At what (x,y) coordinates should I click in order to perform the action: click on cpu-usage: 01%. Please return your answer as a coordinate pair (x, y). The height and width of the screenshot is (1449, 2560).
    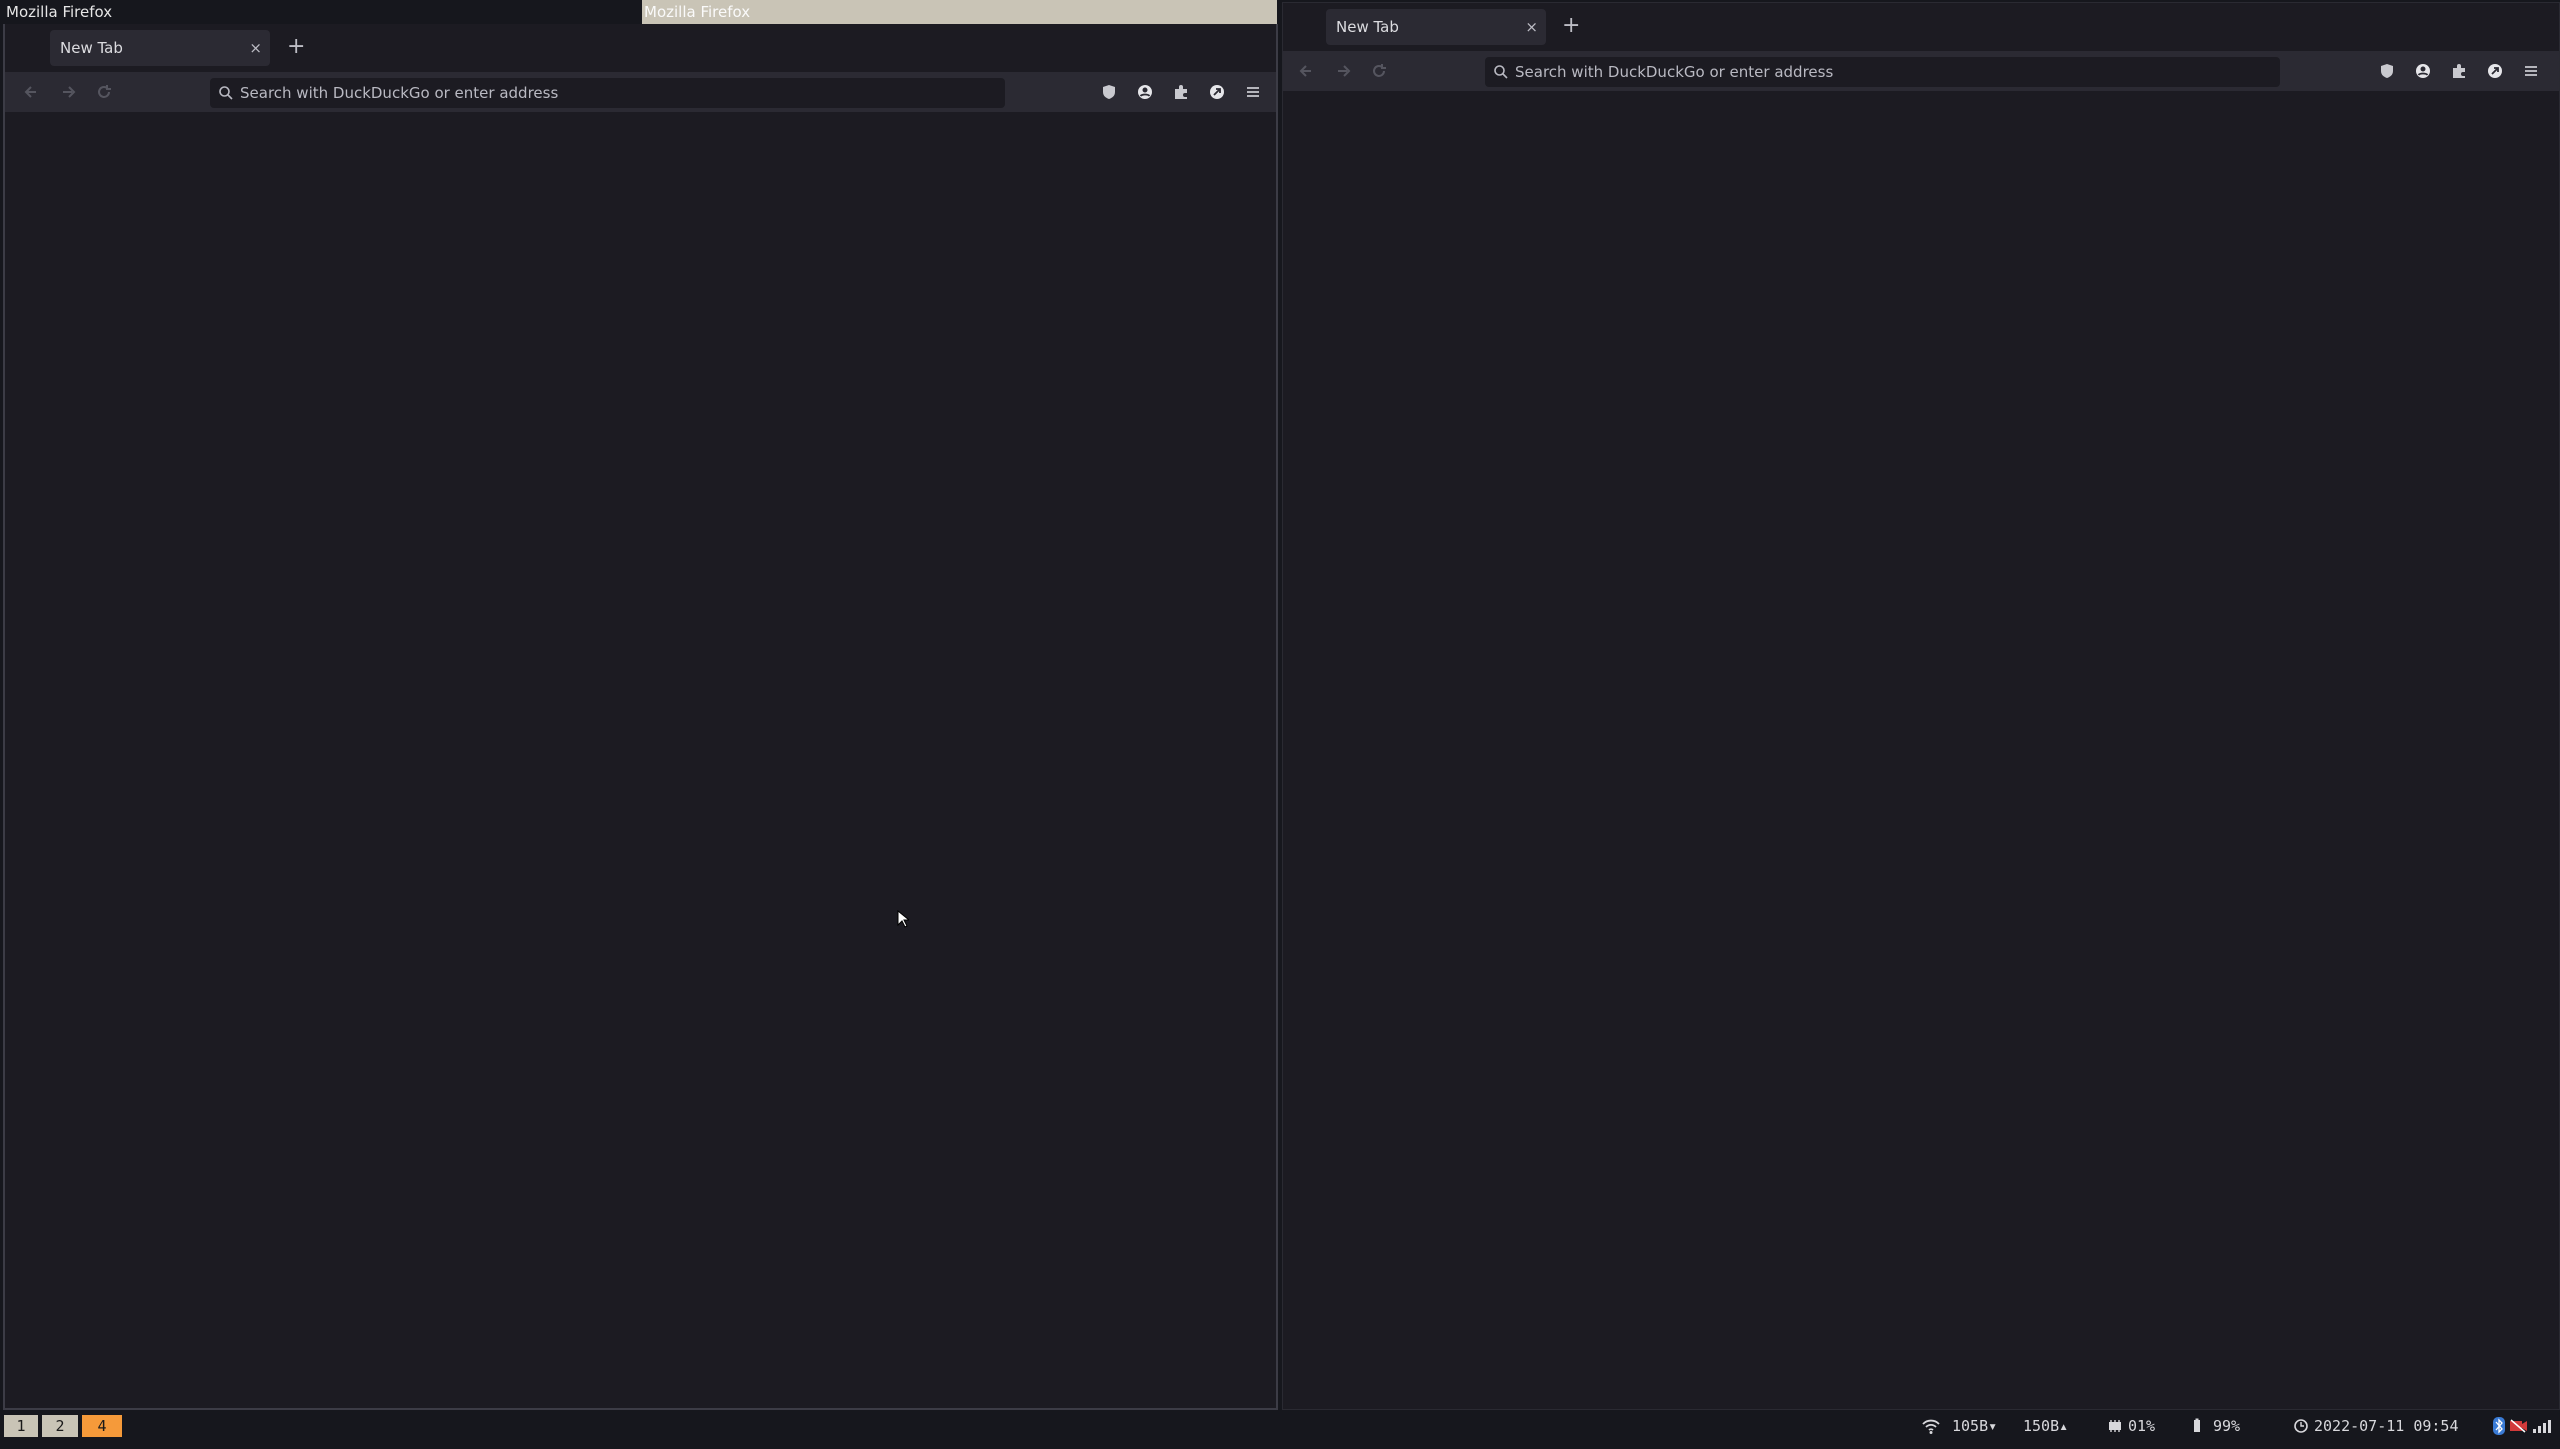
    Looking at the image, I should click on (2142, 1426).